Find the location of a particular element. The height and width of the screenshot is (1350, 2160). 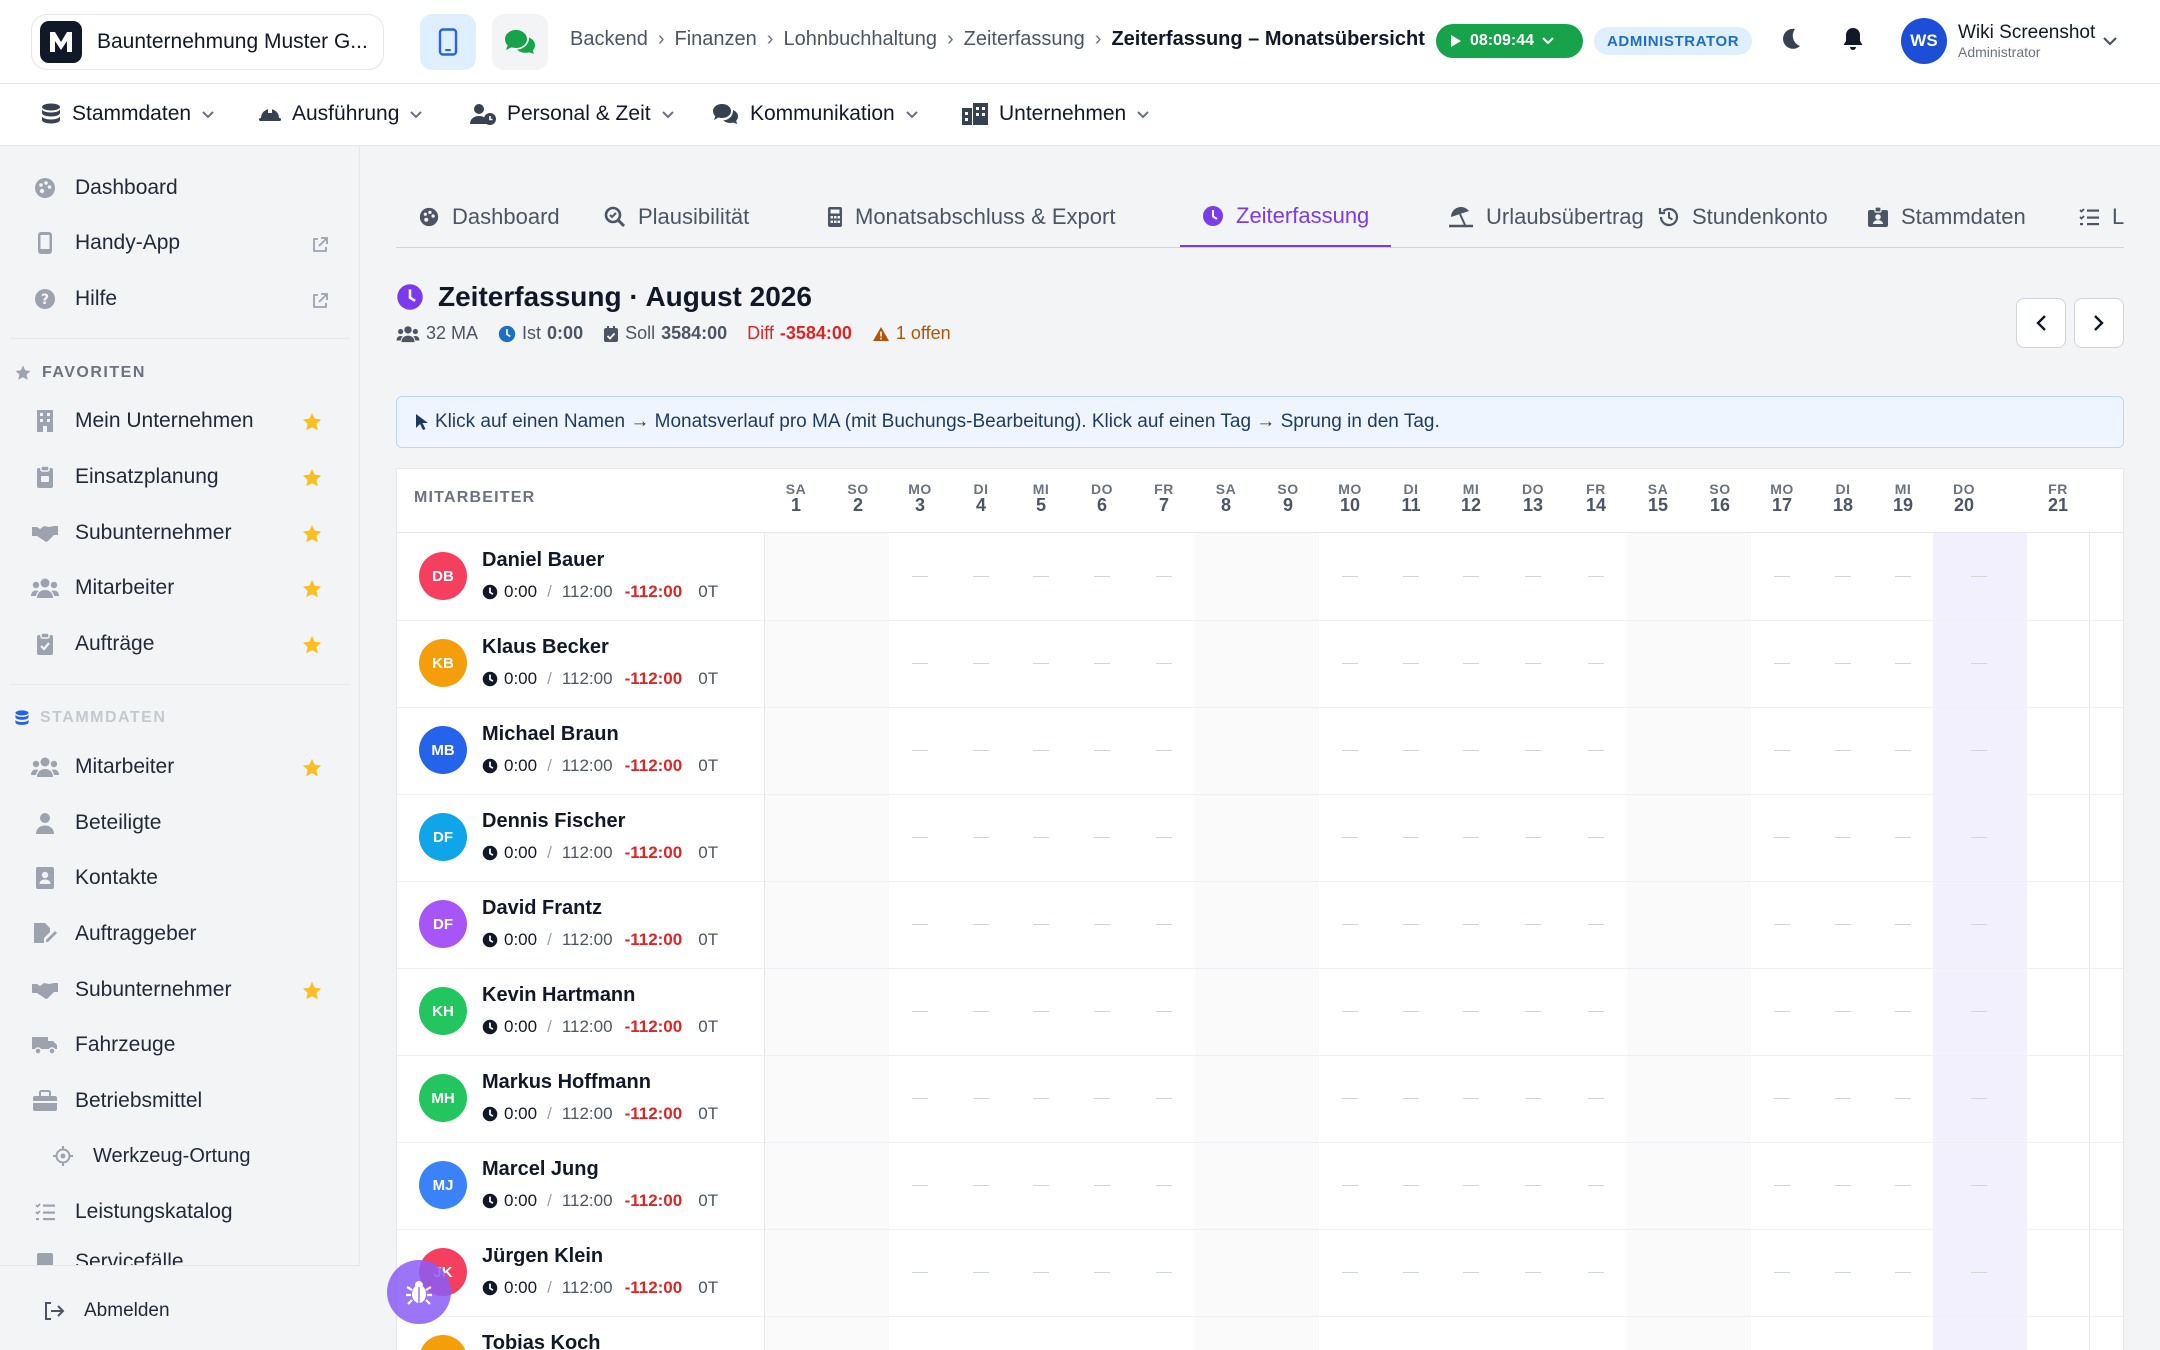

time-tracking-timer: 08:09:44 is located at coordinates (1509, 41).